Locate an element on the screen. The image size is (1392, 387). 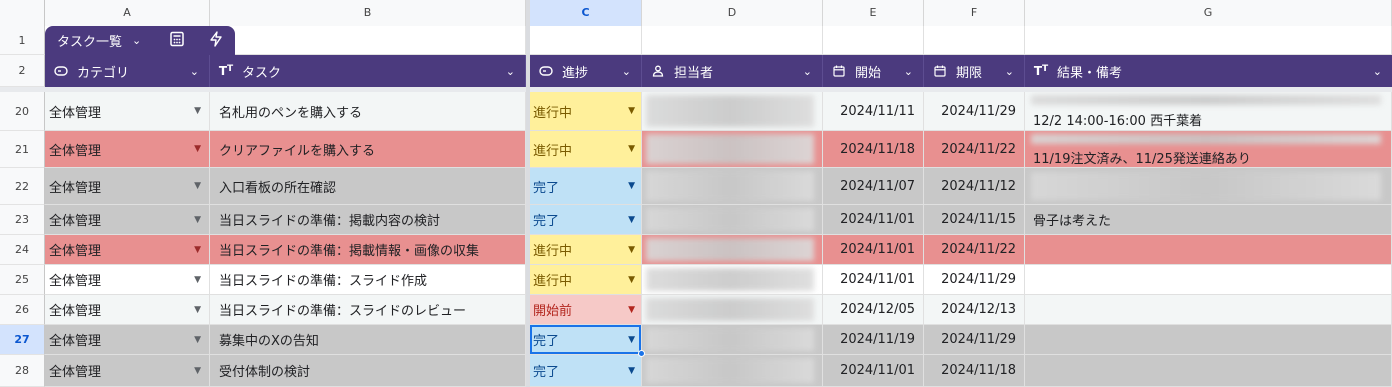
header-notes: TT 結果・備考 ⌄ is located at coordinates (1208, 71).